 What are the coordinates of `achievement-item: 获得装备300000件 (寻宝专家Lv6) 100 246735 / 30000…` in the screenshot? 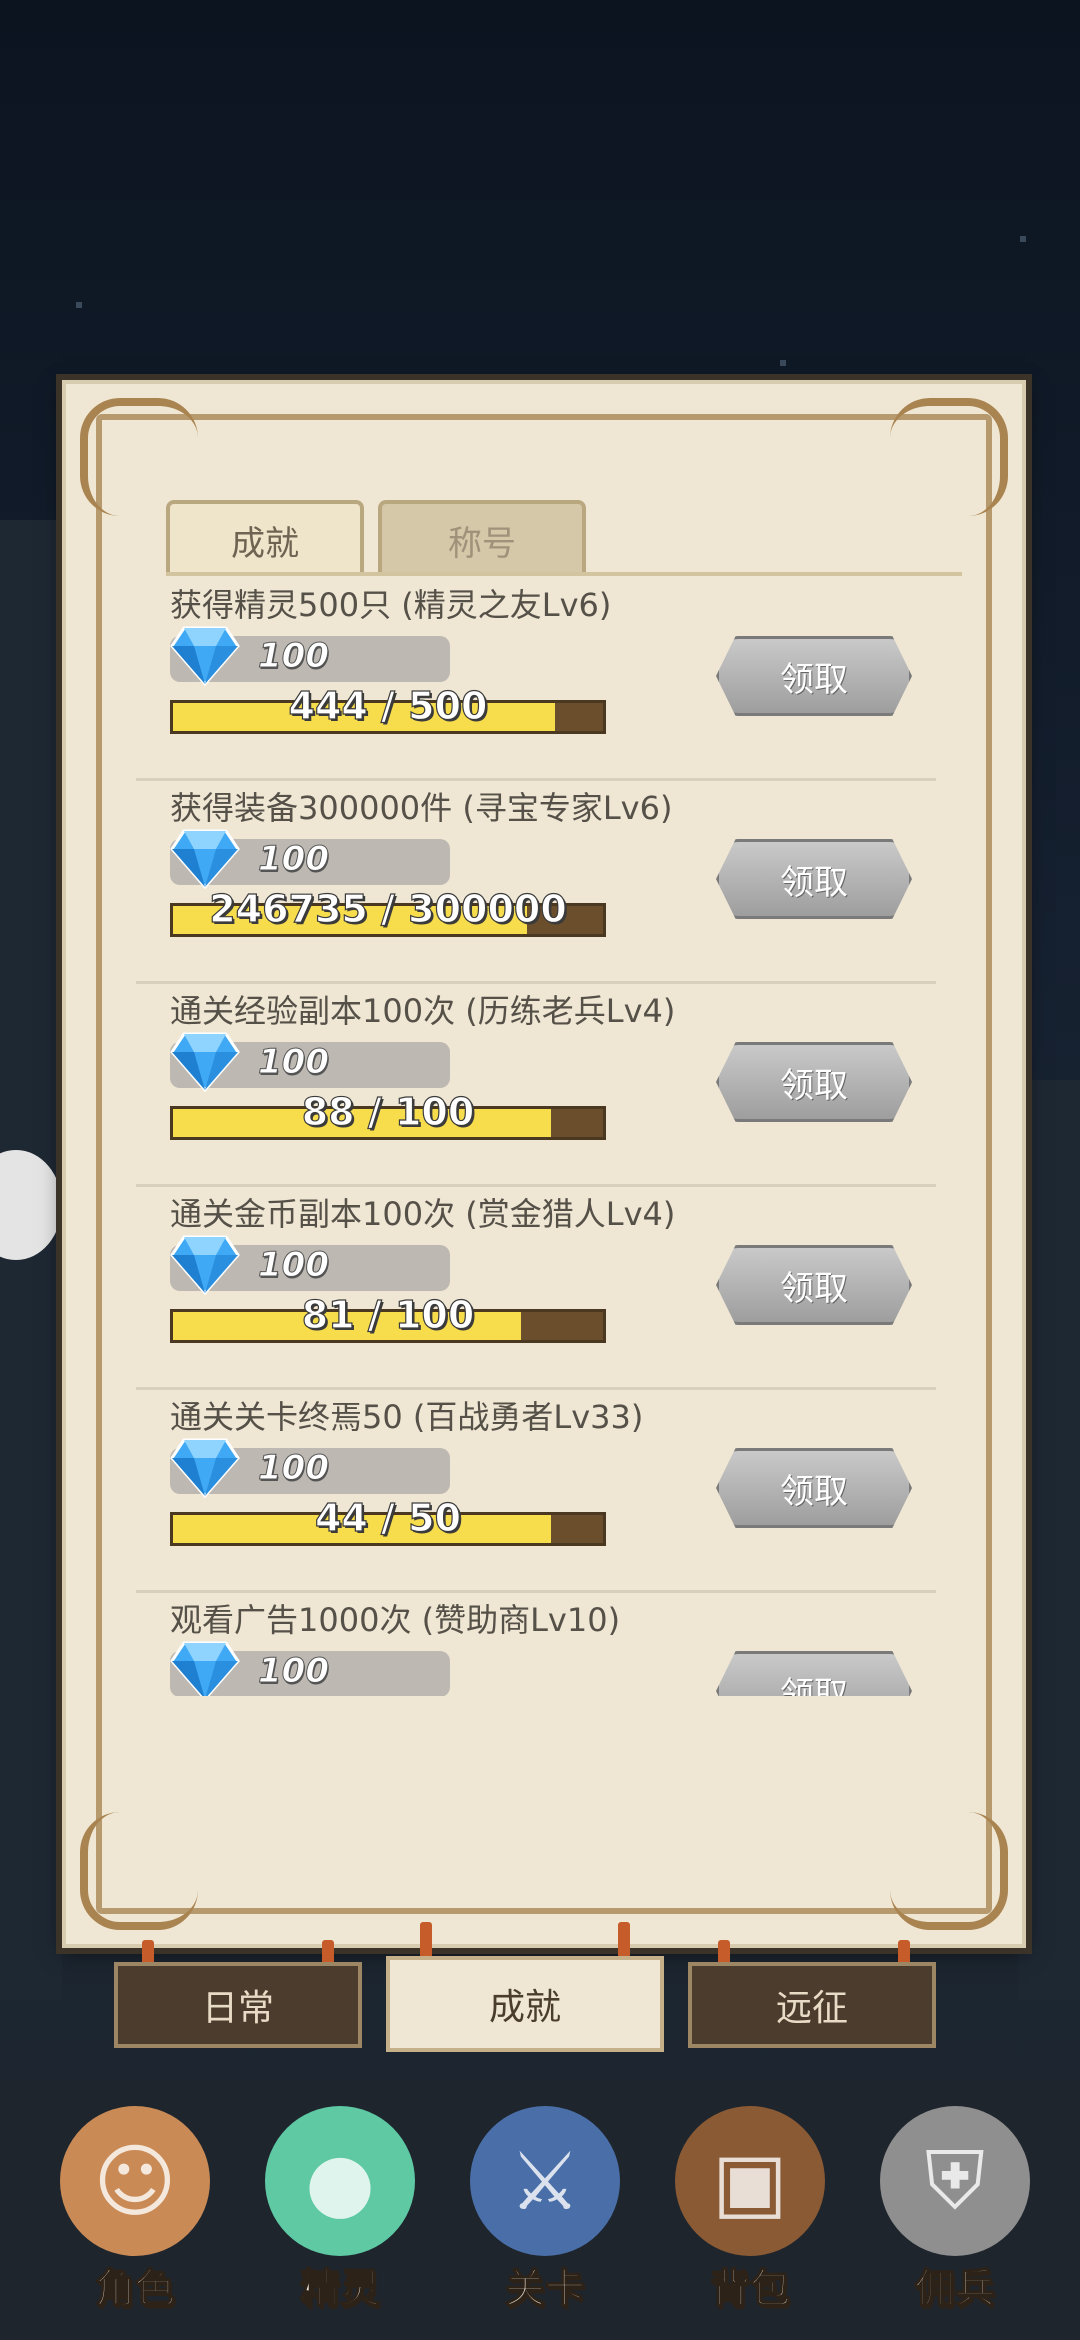 It's located at (536, 881).